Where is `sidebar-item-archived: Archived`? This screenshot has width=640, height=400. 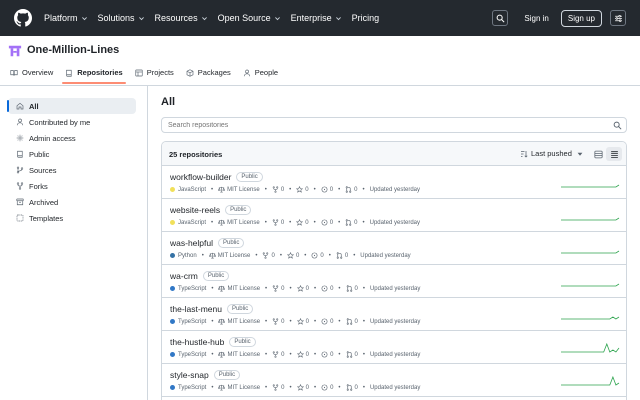 sidebar-item-archived: Archived is located at coordinates (72, 202).